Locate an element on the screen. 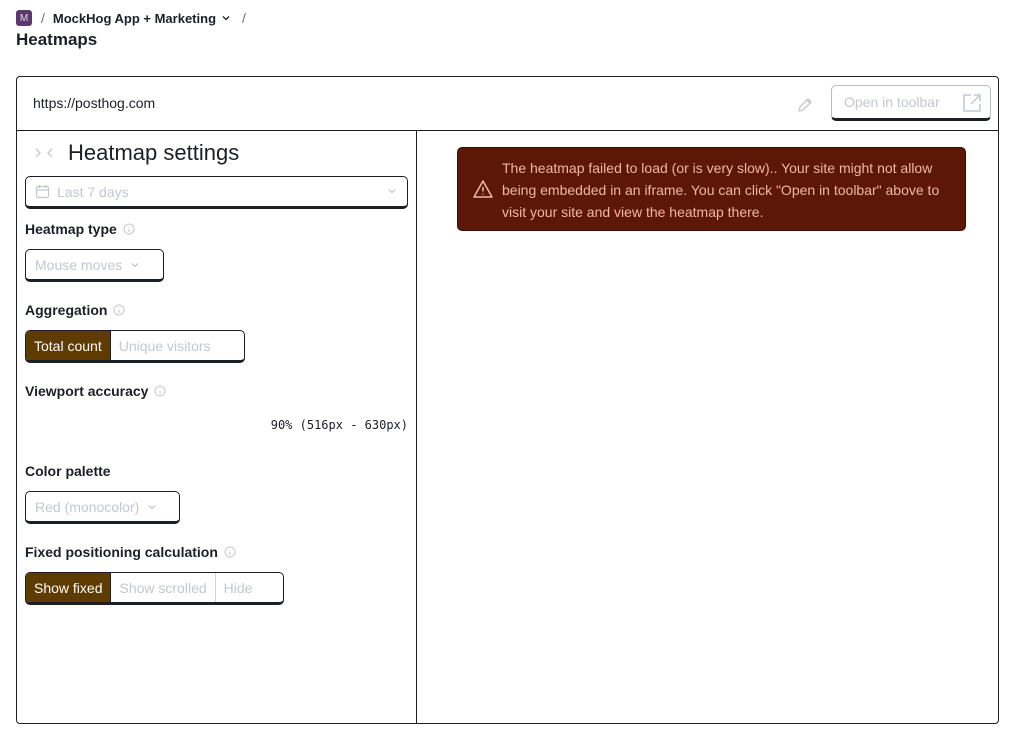 The width and height of the screenshot is (1015, 740). color-palette-value: Red (monocolor) is located at coordinates (87, 506).